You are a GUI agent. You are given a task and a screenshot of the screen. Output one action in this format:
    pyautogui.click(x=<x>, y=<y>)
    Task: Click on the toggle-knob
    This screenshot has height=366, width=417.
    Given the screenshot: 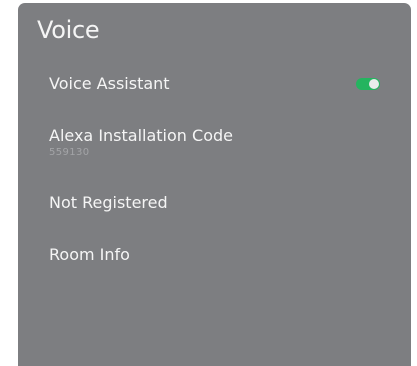 What is the action you would take?
    pyautogui.click(x=374, y=84)
    